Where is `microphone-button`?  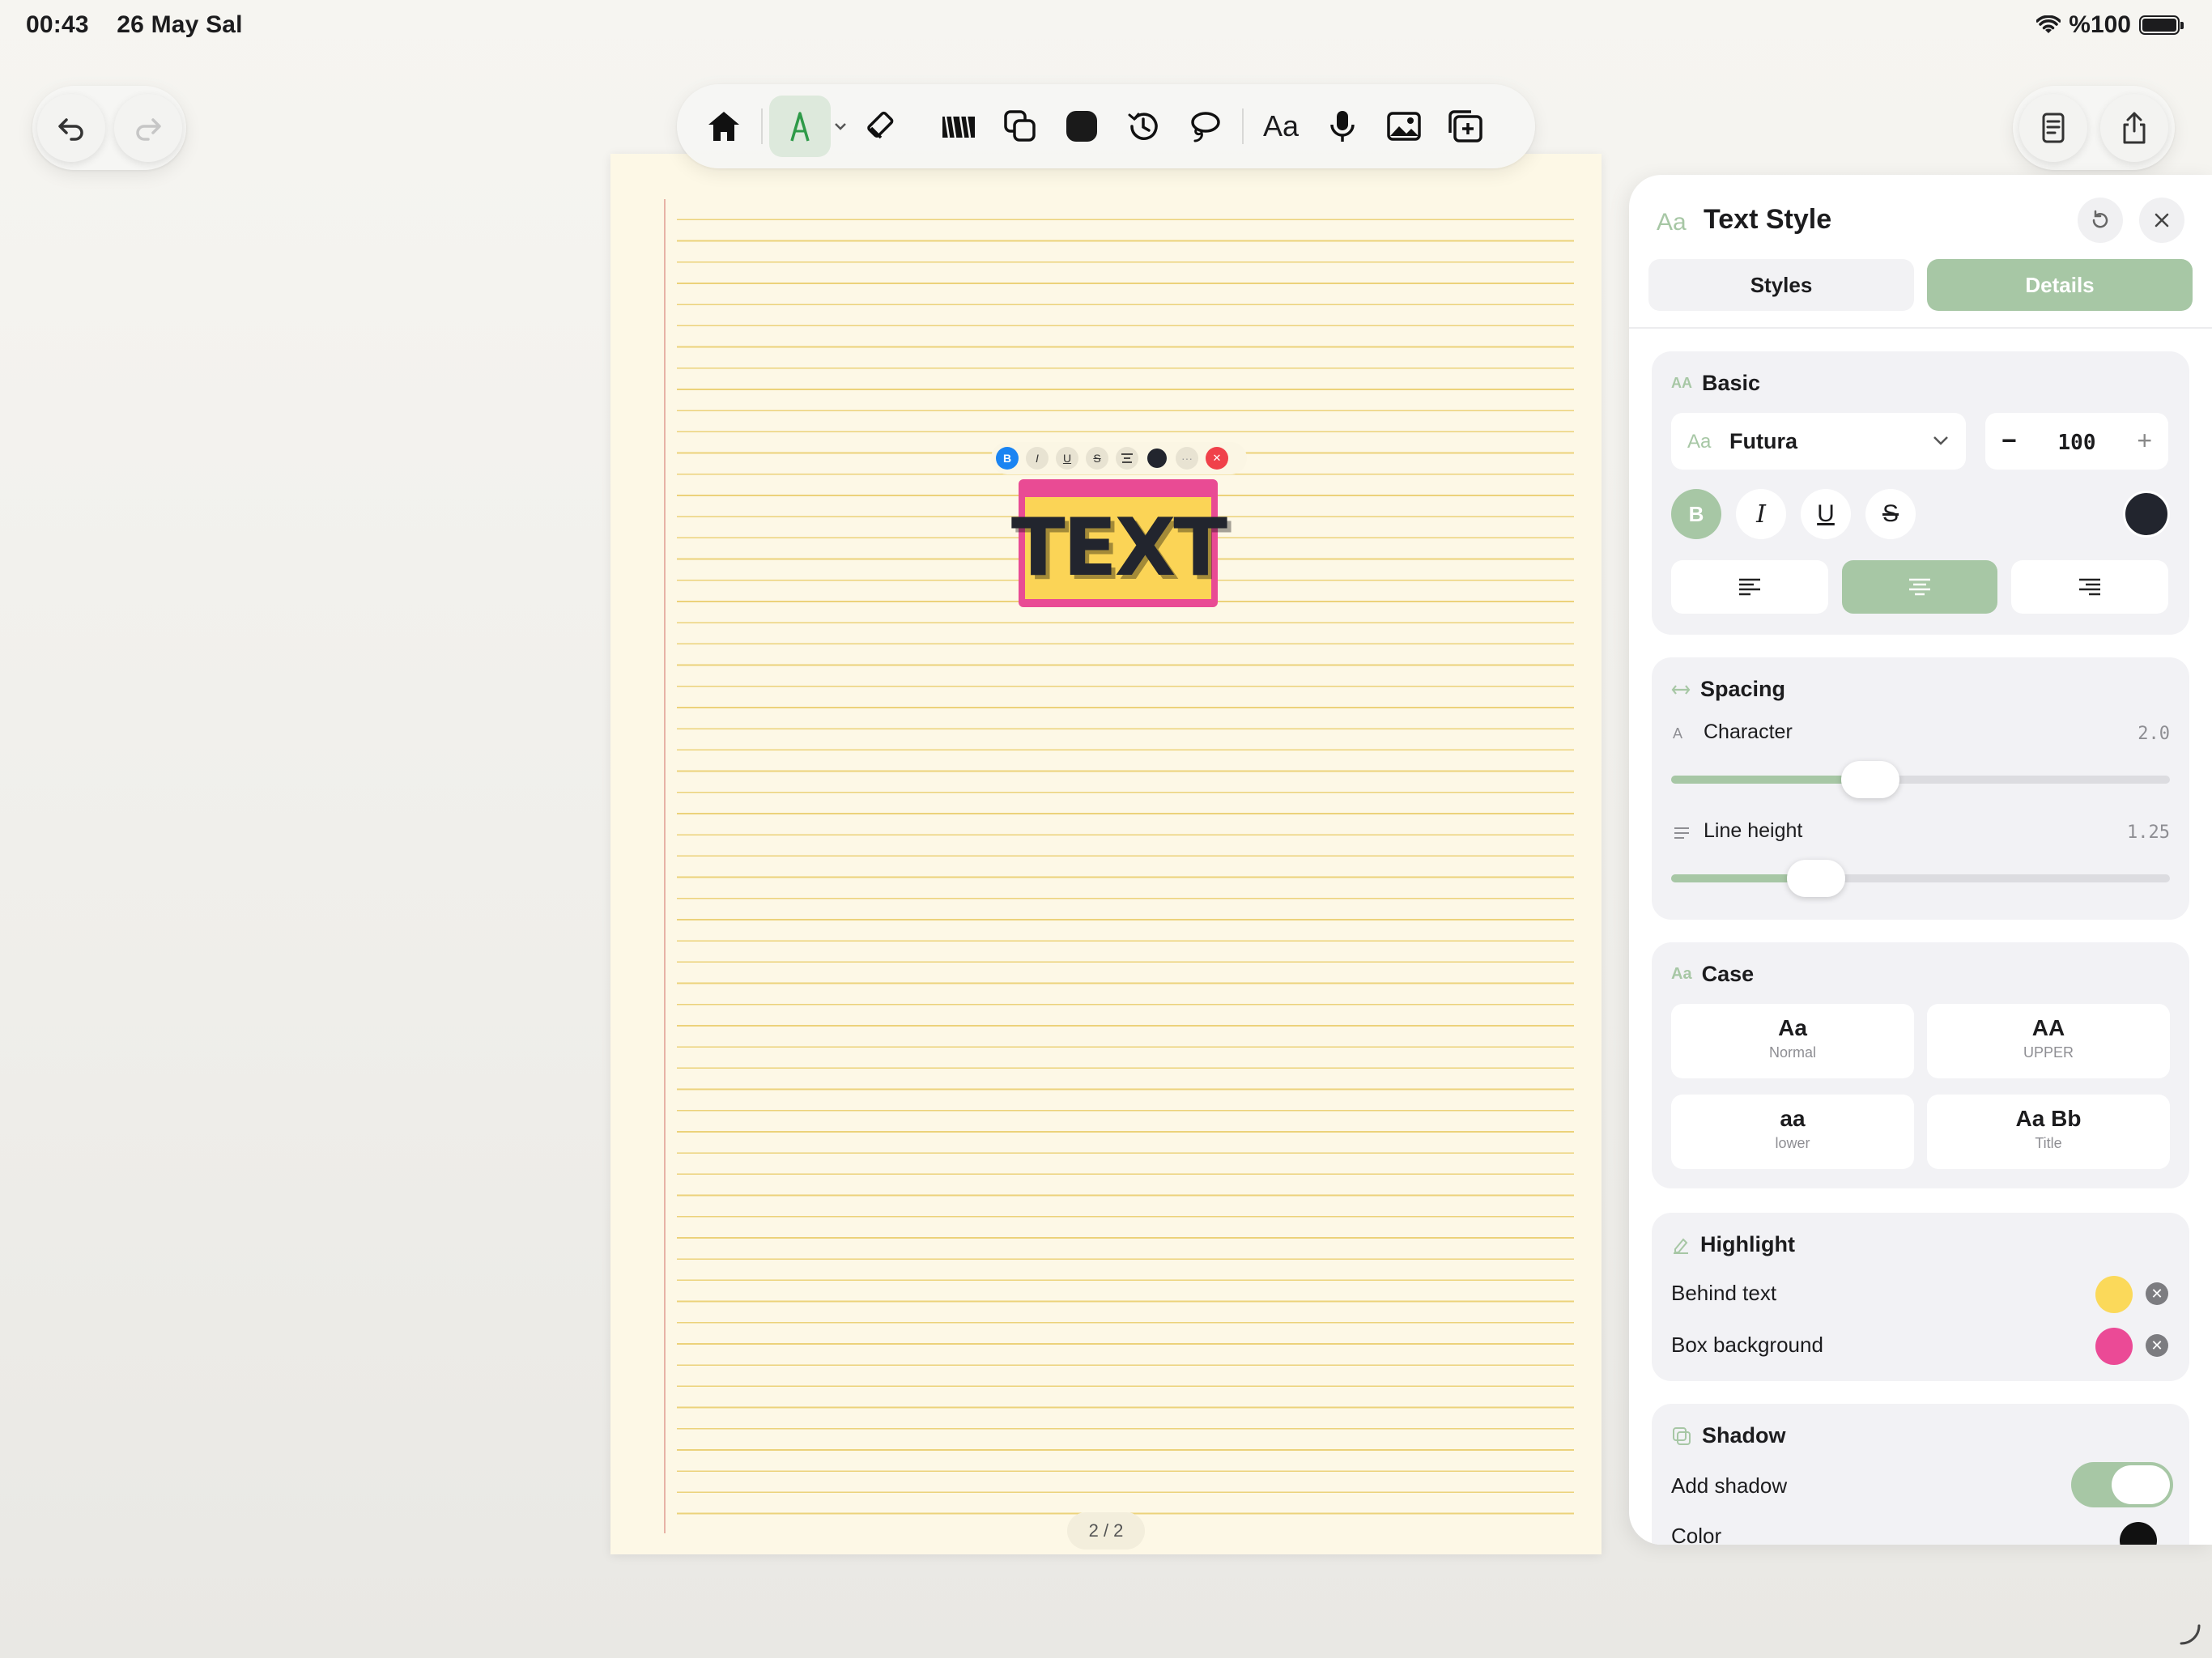 microphone-button is located at coordinates (1343, 126).